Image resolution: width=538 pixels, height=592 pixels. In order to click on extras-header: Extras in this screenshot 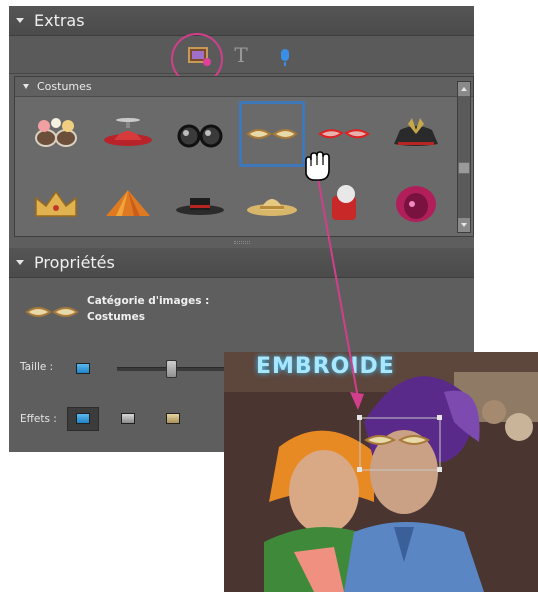, I will do `click(241, 21)`.